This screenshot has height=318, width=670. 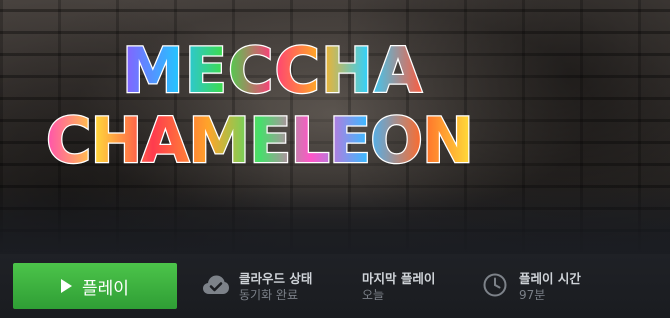 I want to click on last-played-value: 오늘, so click(x=373, y=295).